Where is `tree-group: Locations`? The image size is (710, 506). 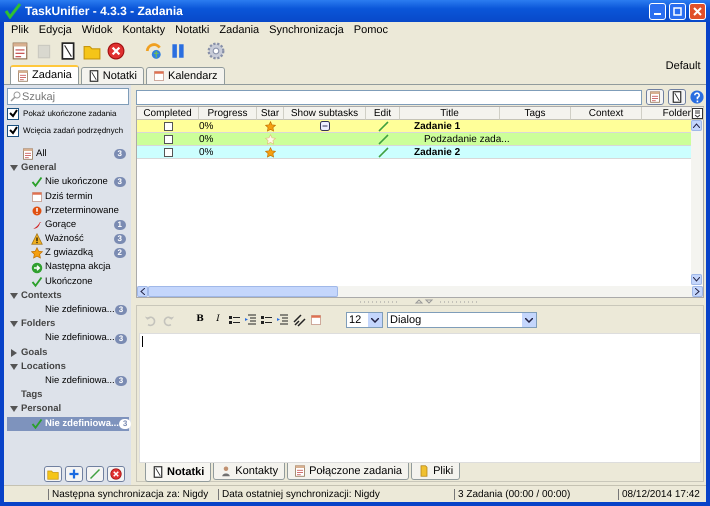 tree-group: Locations is located at coordinates (68, 367).